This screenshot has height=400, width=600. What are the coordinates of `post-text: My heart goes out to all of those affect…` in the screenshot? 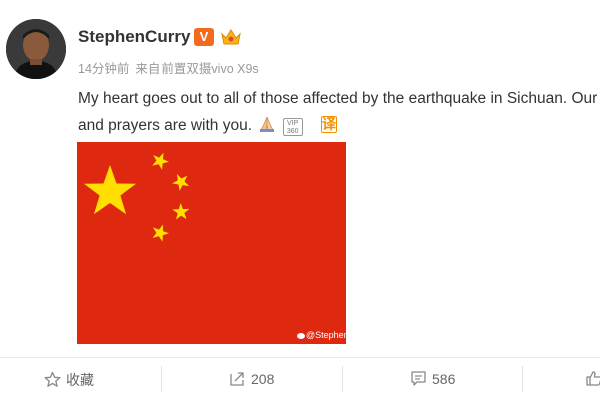 It's located at (339, 112).